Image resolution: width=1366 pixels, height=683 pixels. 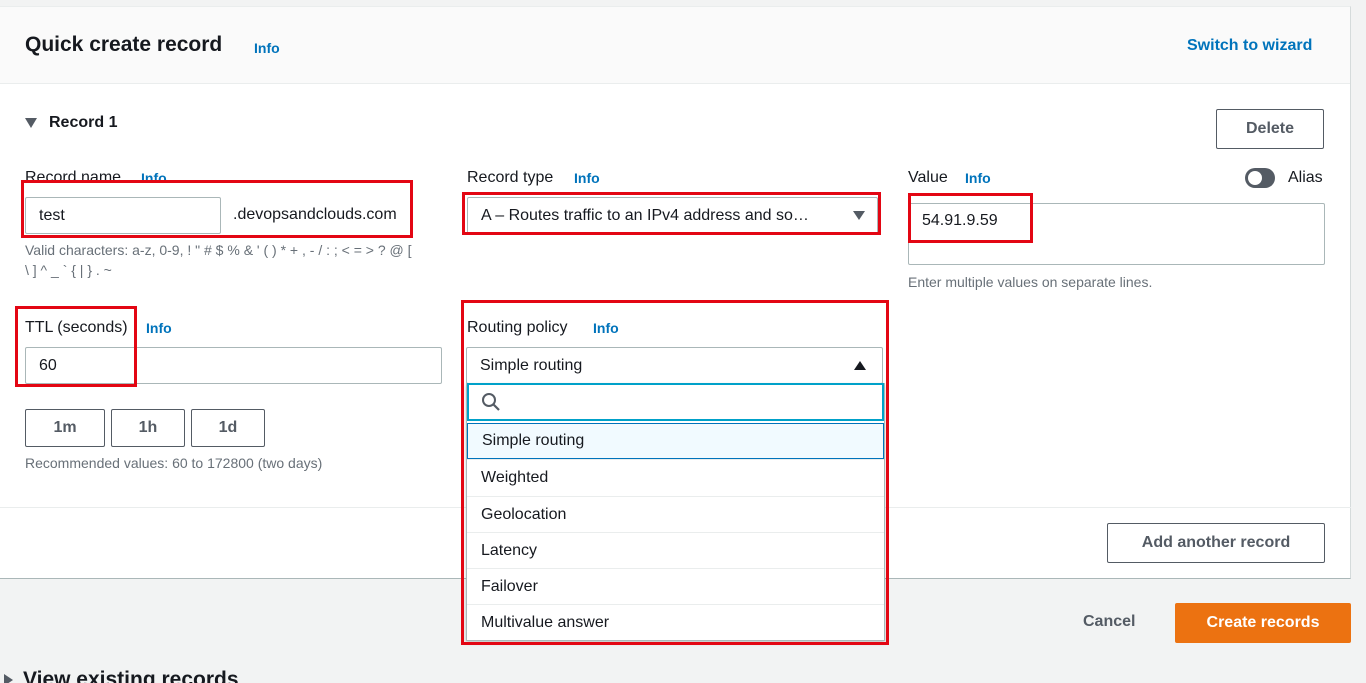 What do you see at coordinates (1216, 543) in the screenshot?
I see `add-another-record-button: Add another record` at bounding box center [1216, 543].